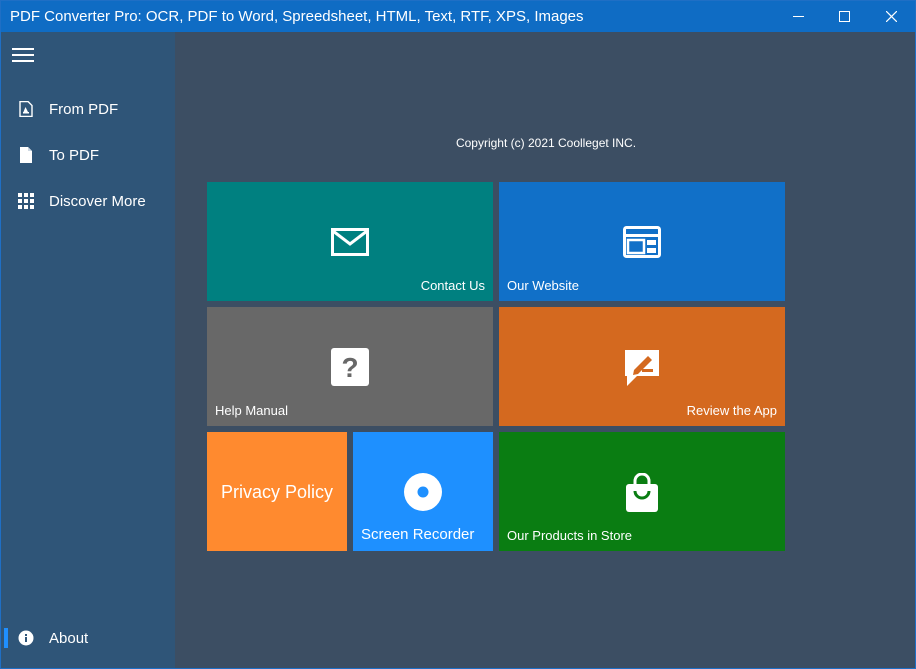  Describe the element at coordinates (569, 535) in the screenshot. I see `tile-label: Our Products in Store` at that location.